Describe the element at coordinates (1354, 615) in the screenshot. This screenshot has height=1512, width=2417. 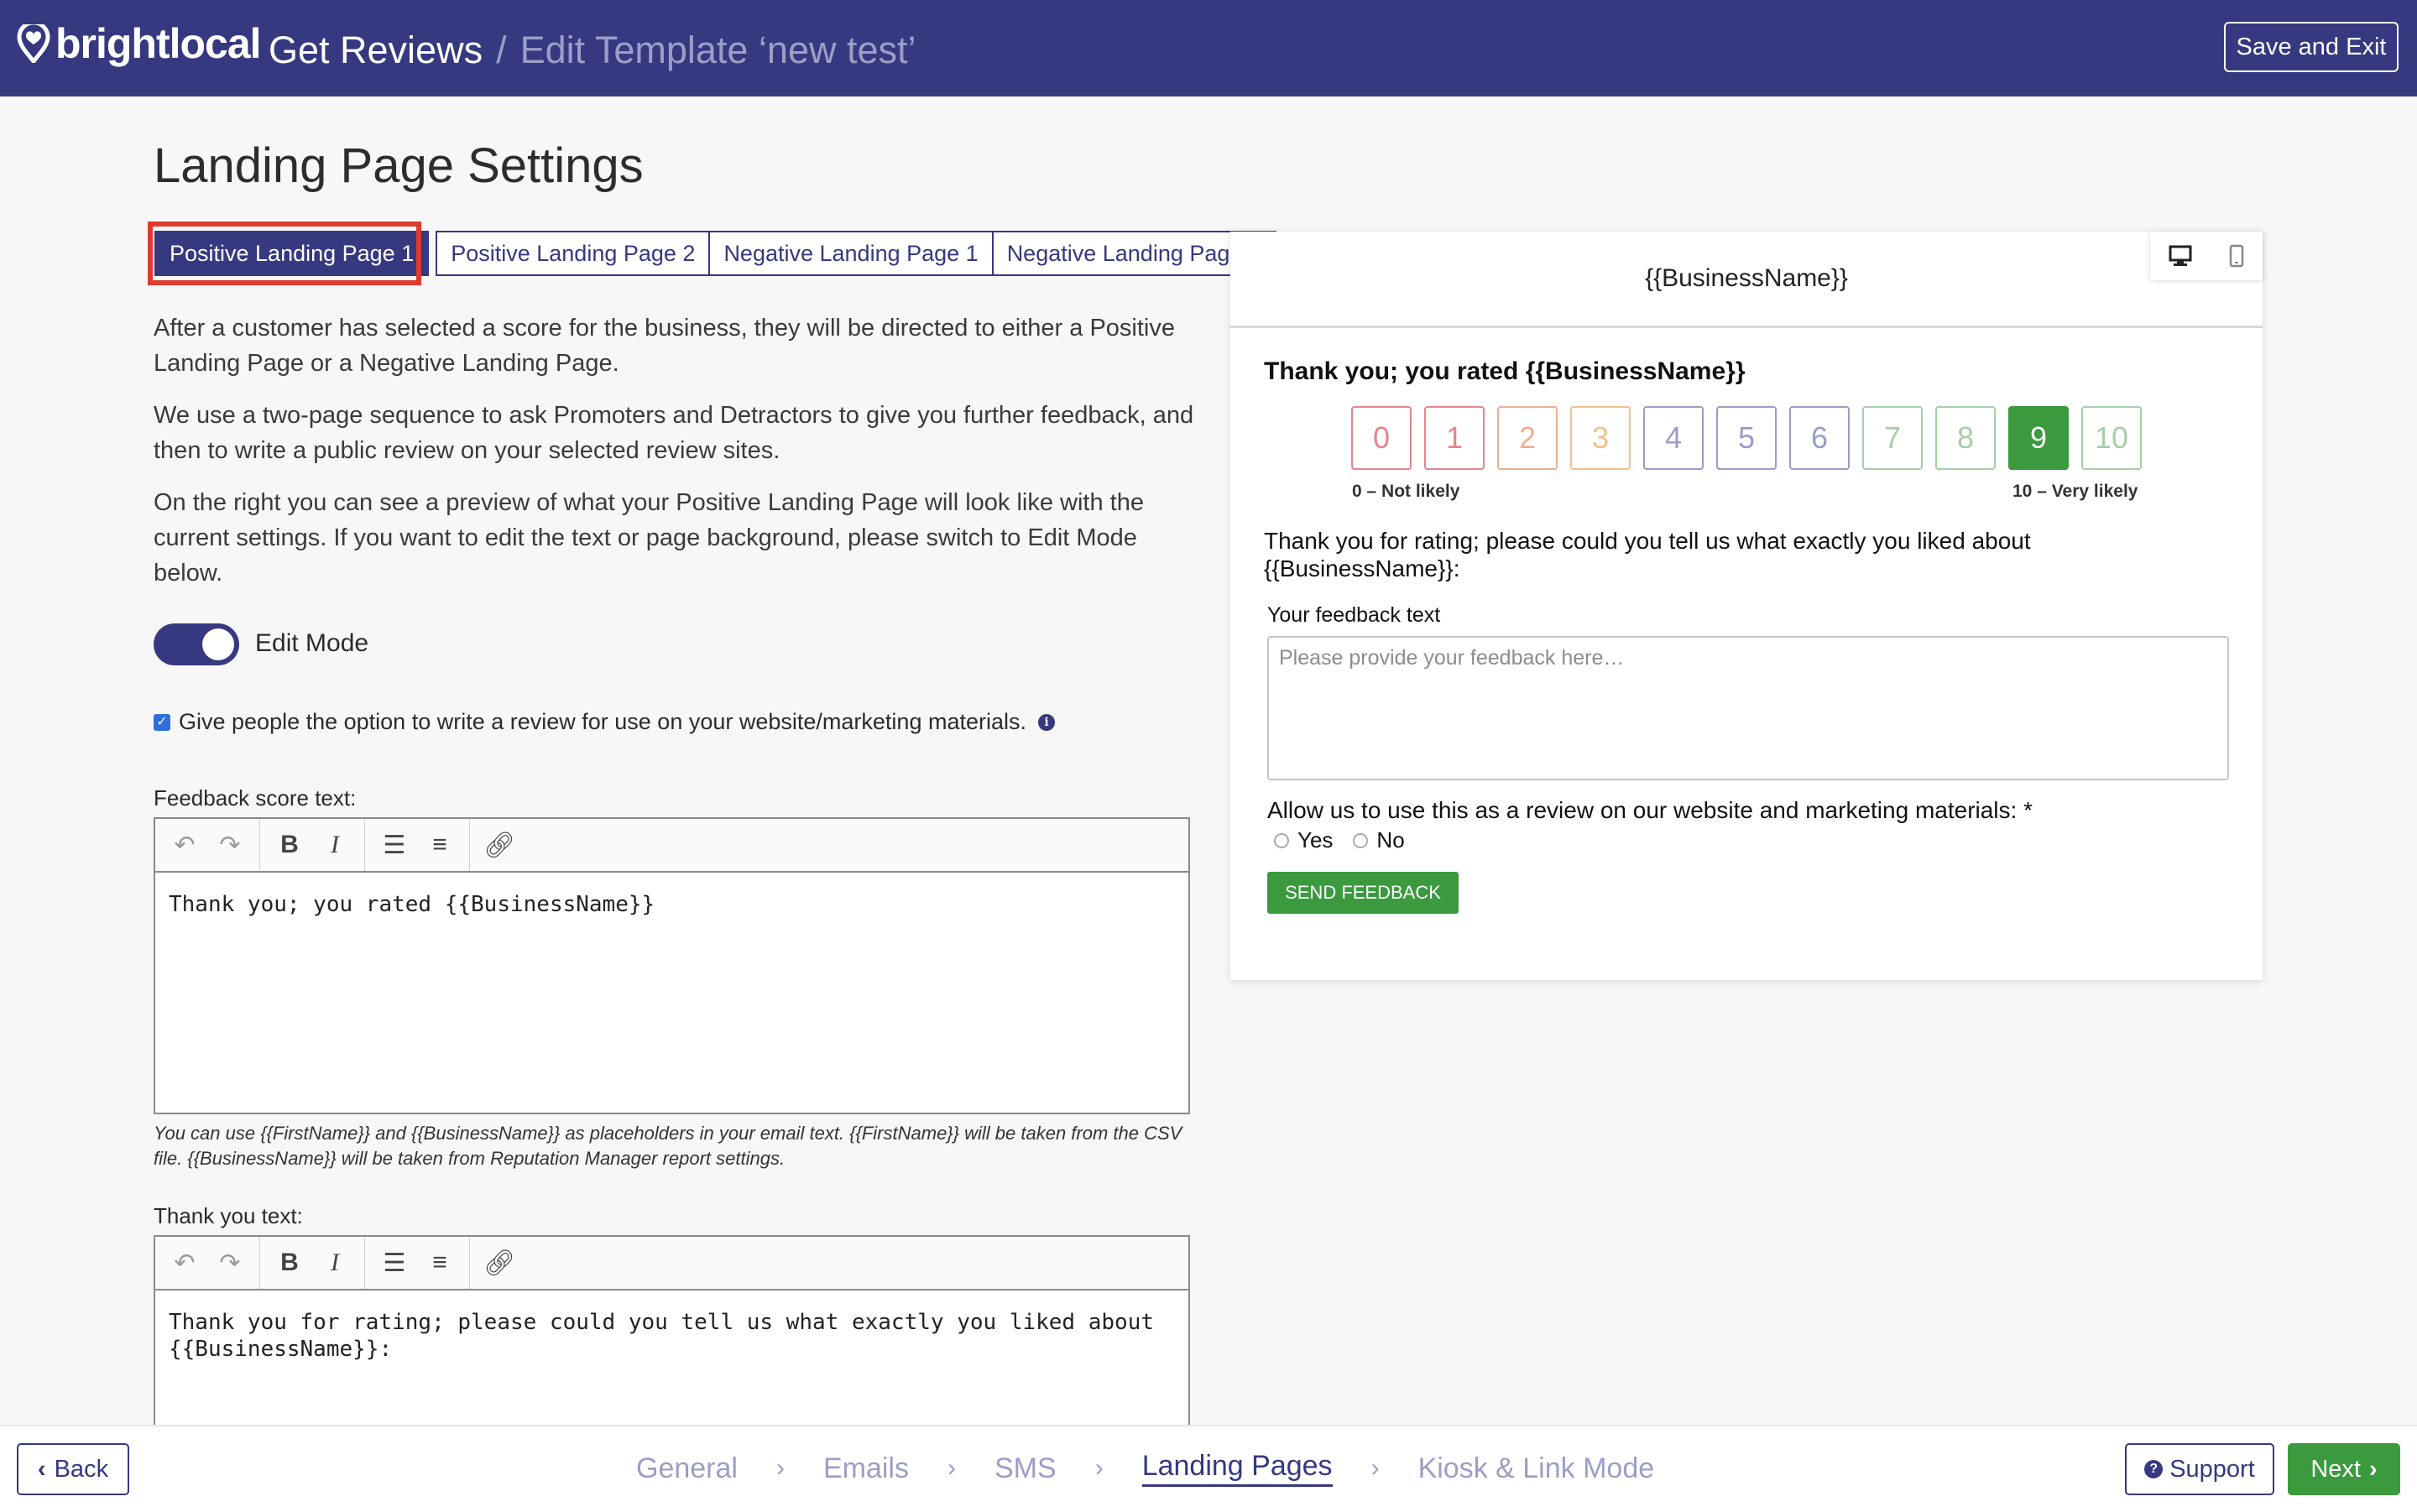
I see `feedback-text-label: Your feedback text` at that location.